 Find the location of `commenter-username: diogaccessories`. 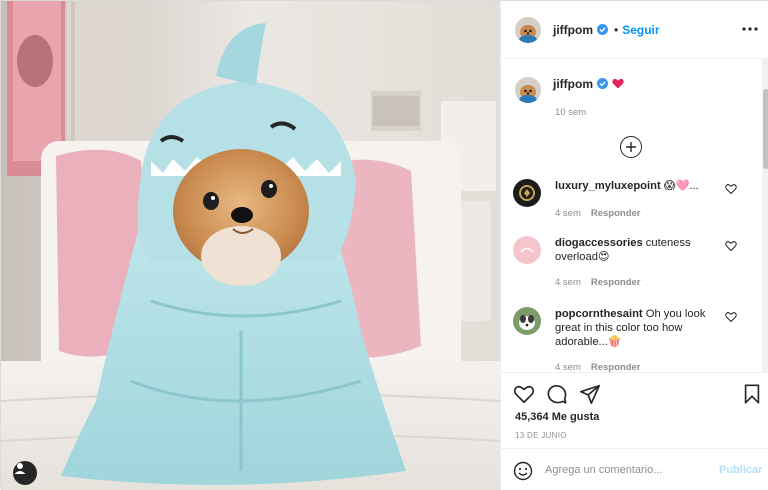

commenter-username: diogaccessories is located at coordinates (599, 243).